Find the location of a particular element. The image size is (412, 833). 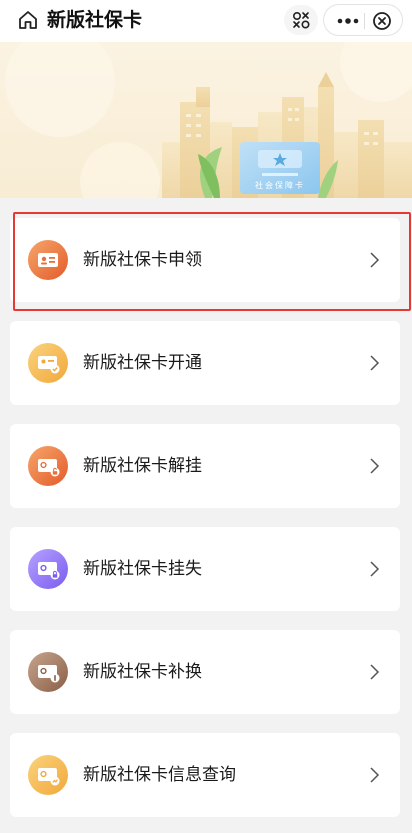

page-title: 新版社保卡 is located at coordinates (95, 20).